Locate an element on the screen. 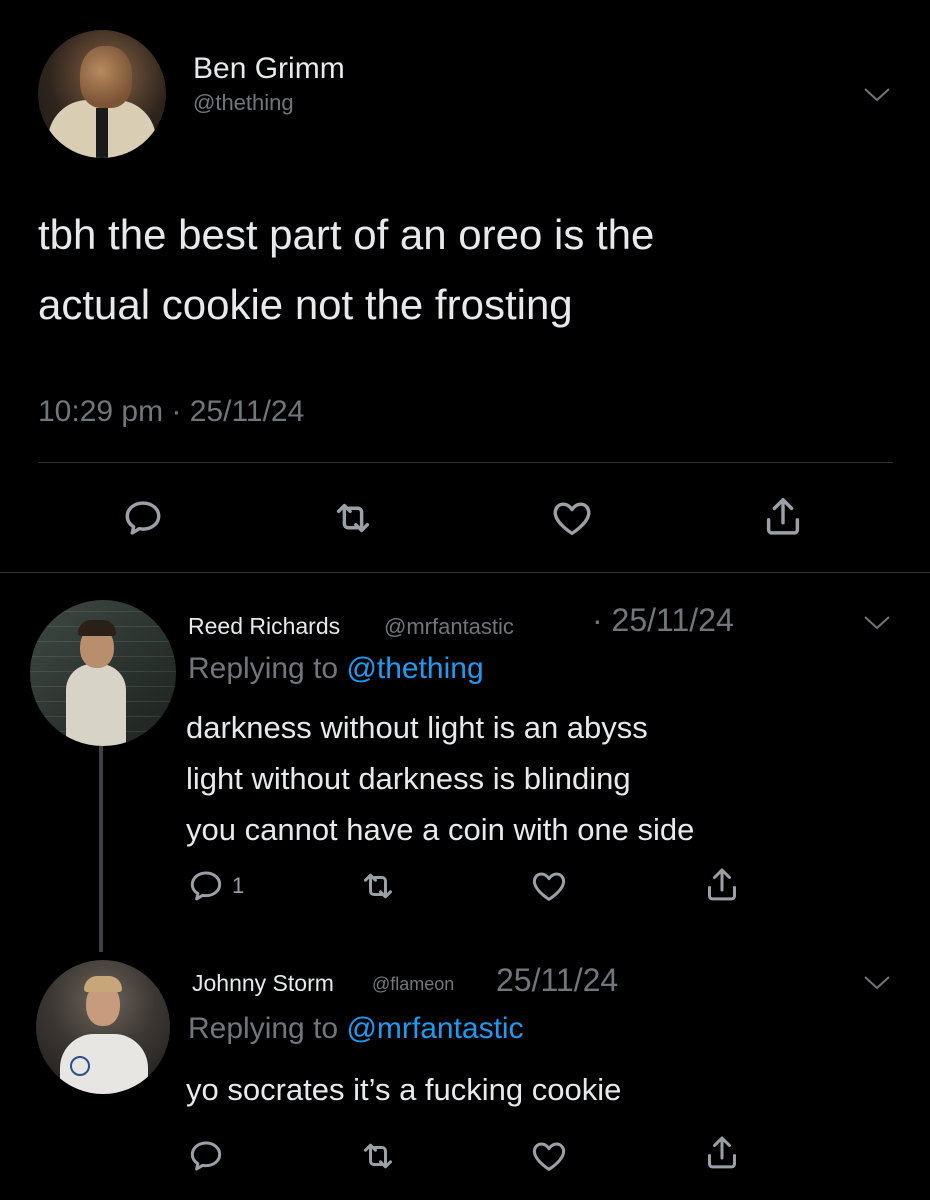 Image resolution: width=930 pixels, height=1200 pixels. author-handle: @thething is located at coordinates (243, 103).